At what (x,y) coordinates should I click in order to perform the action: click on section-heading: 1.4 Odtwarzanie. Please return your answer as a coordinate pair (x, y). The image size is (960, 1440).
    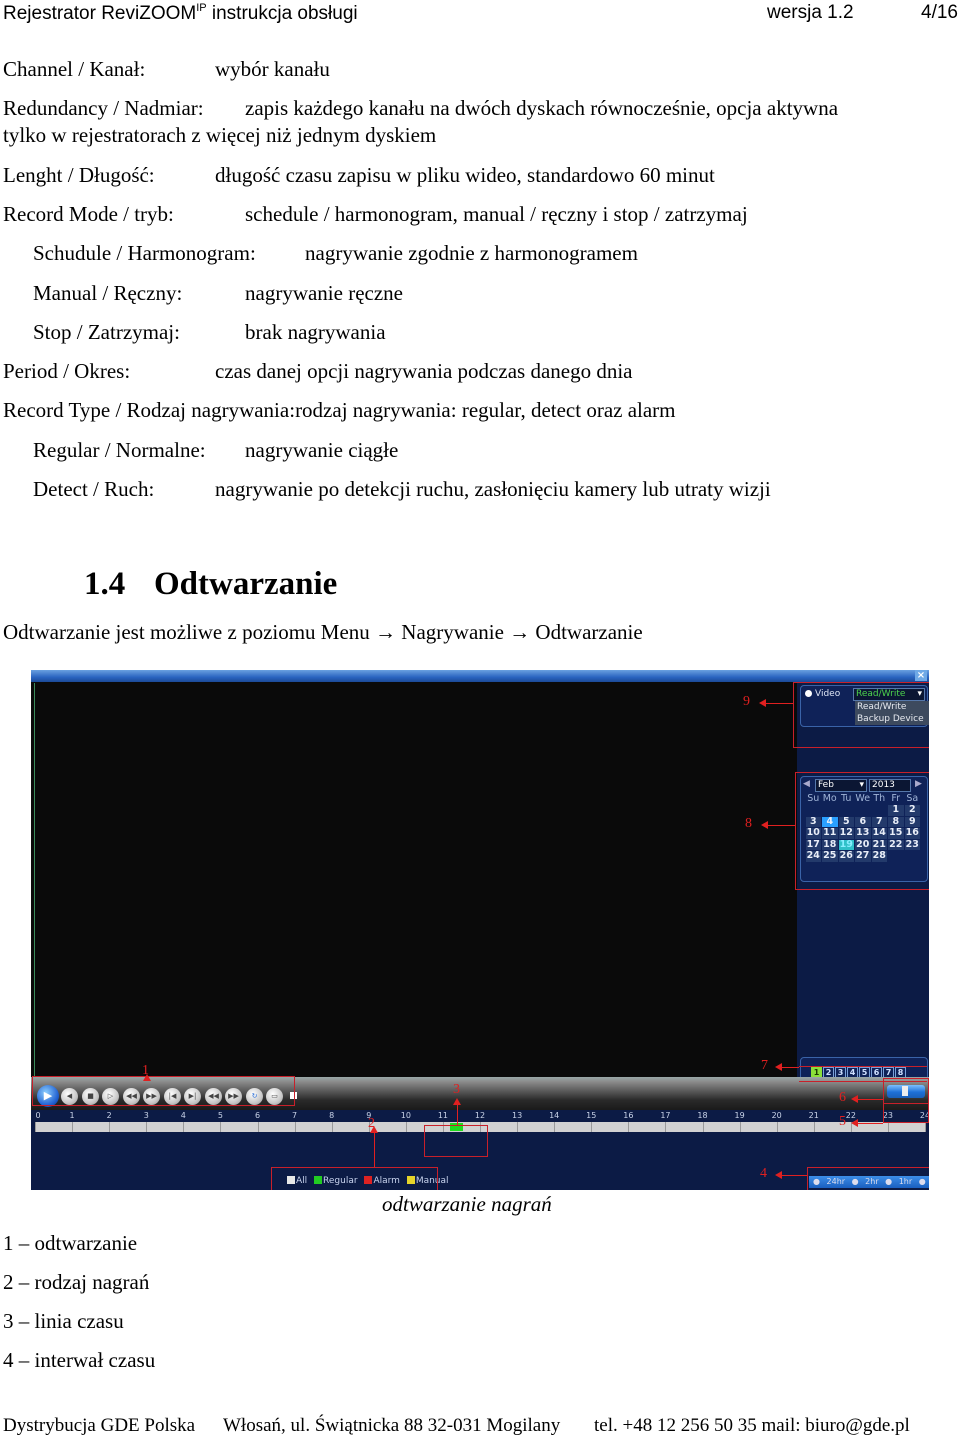
    Looking at the image, I should click on (211, 584).